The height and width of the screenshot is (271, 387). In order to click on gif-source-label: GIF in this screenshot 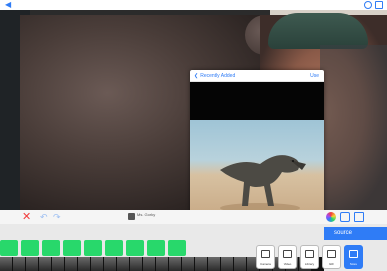, I will do `click(331, 264)`.